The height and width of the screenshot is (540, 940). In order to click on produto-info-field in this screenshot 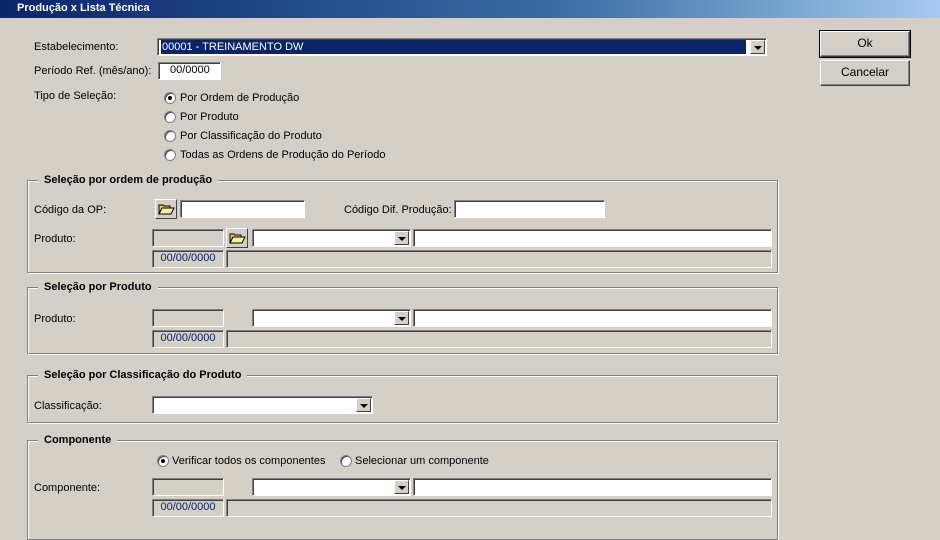, I will do `click(499, 339)`.